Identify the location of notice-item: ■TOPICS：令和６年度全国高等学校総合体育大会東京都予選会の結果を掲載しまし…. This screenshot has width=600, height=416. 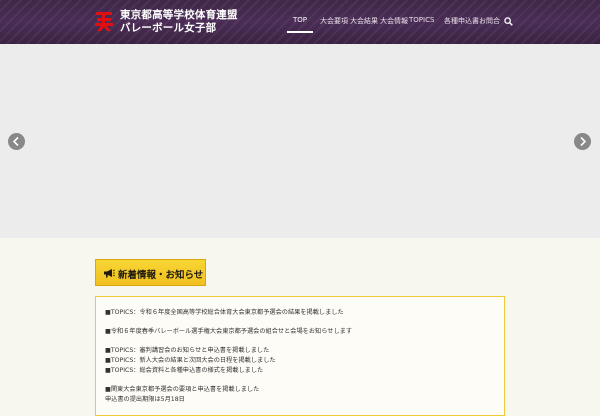
(224, 311).